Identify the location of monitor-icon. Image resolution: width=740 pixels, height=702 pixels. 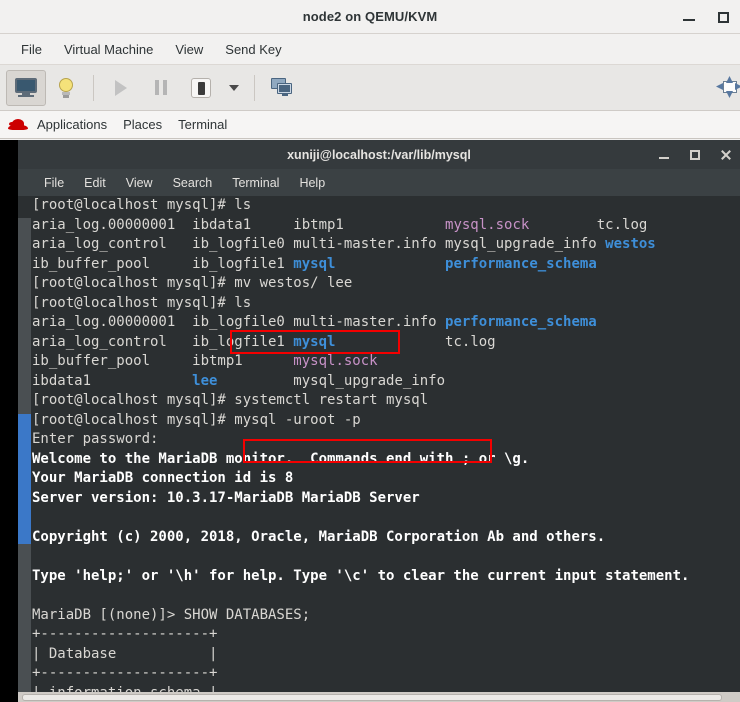
(26, 87).